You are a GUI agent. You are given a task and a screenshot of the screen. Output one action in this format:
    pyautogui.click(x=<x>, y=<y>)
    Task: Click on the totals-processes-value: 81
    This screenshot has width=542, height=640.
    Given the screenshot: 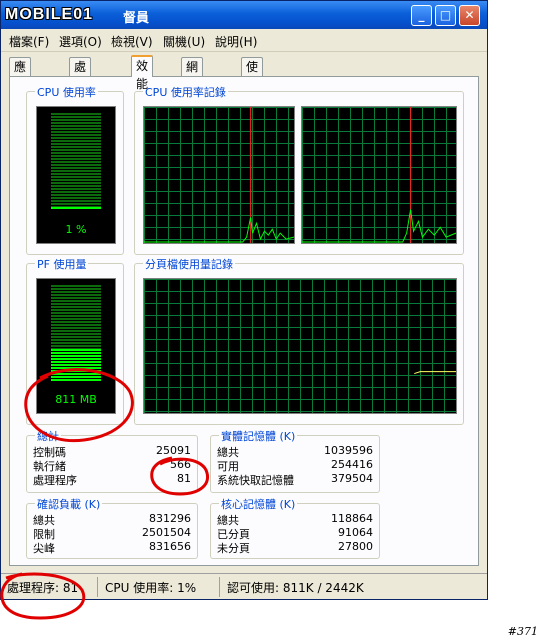 What is the action you would take?
    pyautogui.click(x=184, y=478)
    